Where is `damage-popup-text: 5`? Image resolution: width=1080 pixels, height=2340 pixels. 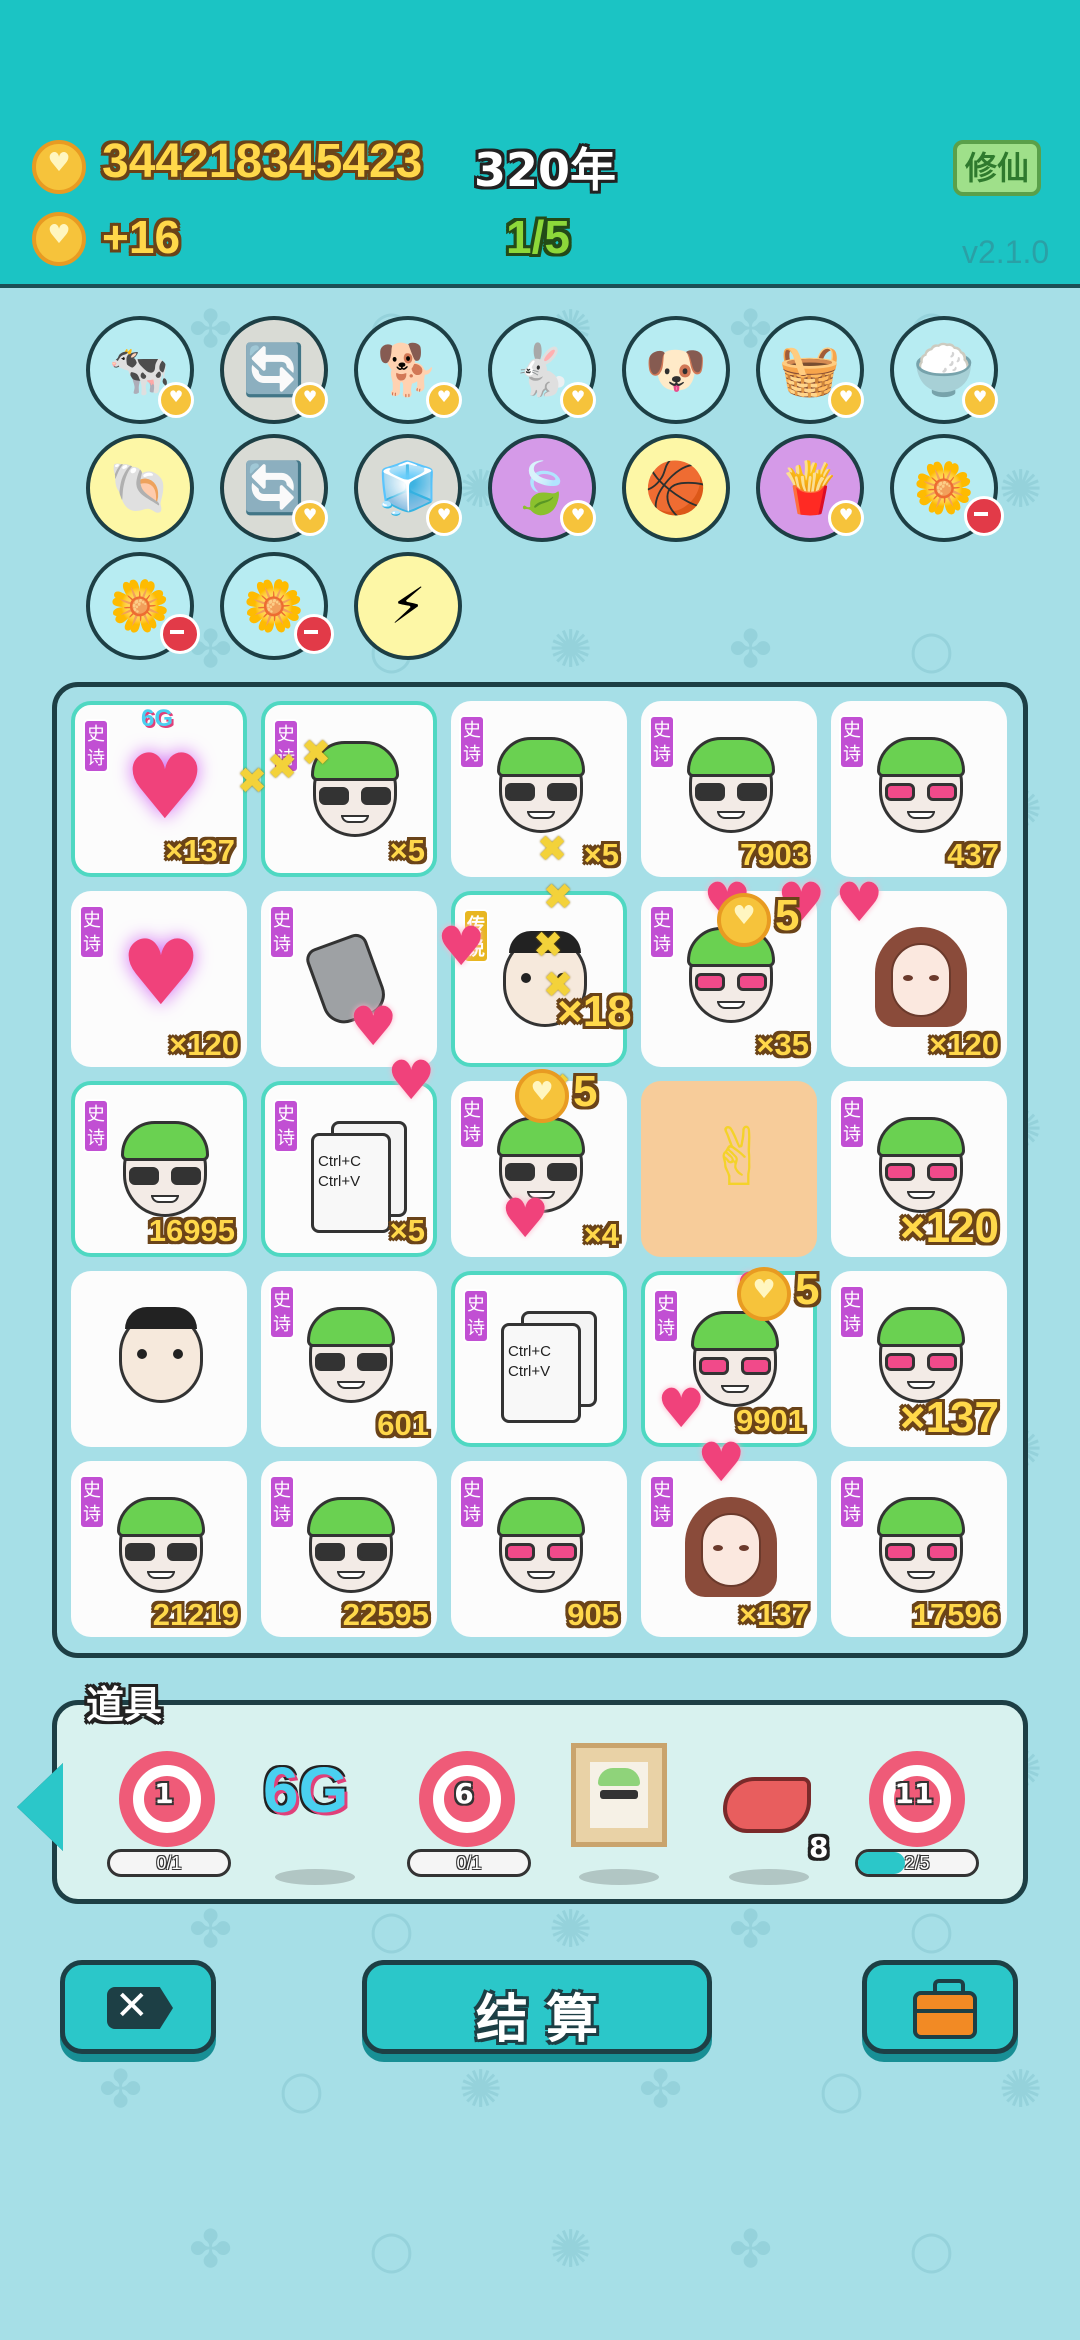 damage-popup-text: 5 is located at coordinates (807, 1289).